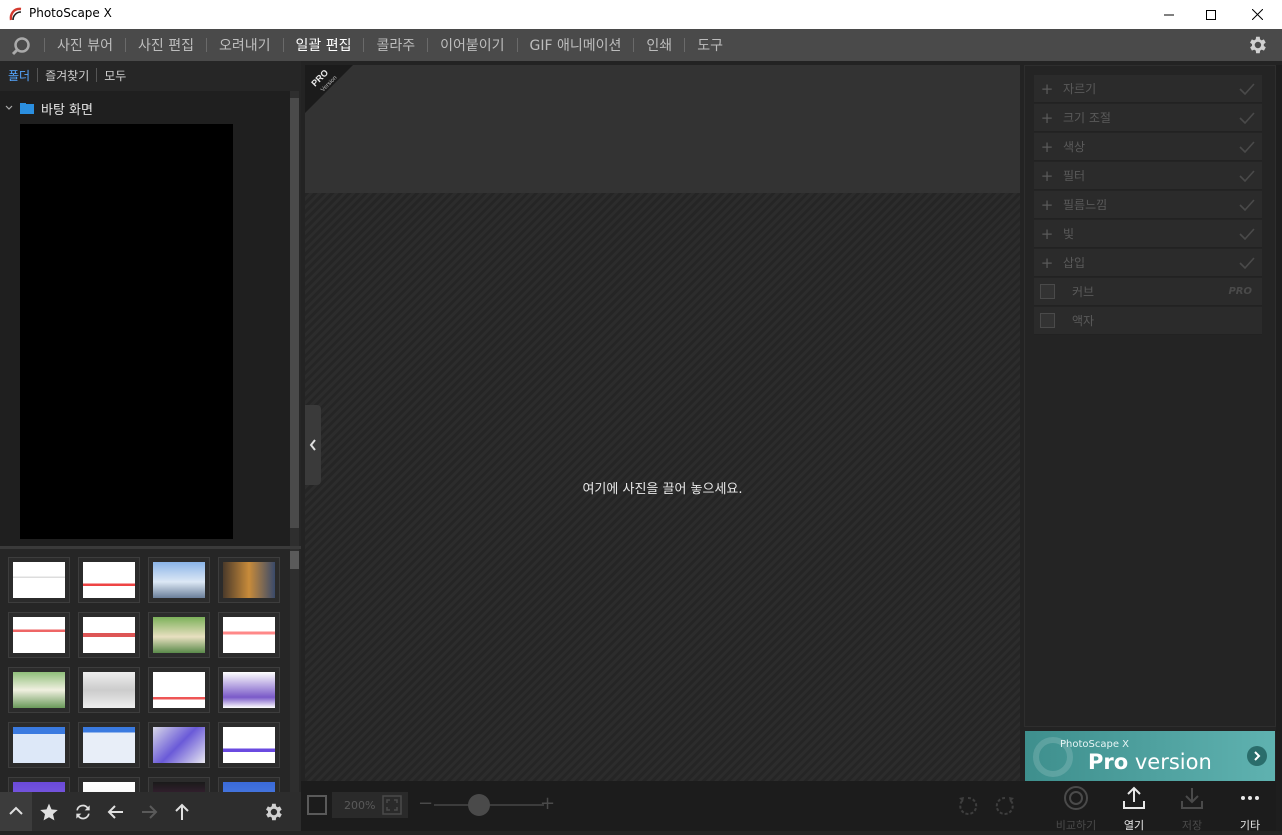  What do you see at coordinates (49, 812) in the screenshot?
I see `favorite-button` at bounding box center [49, 812].